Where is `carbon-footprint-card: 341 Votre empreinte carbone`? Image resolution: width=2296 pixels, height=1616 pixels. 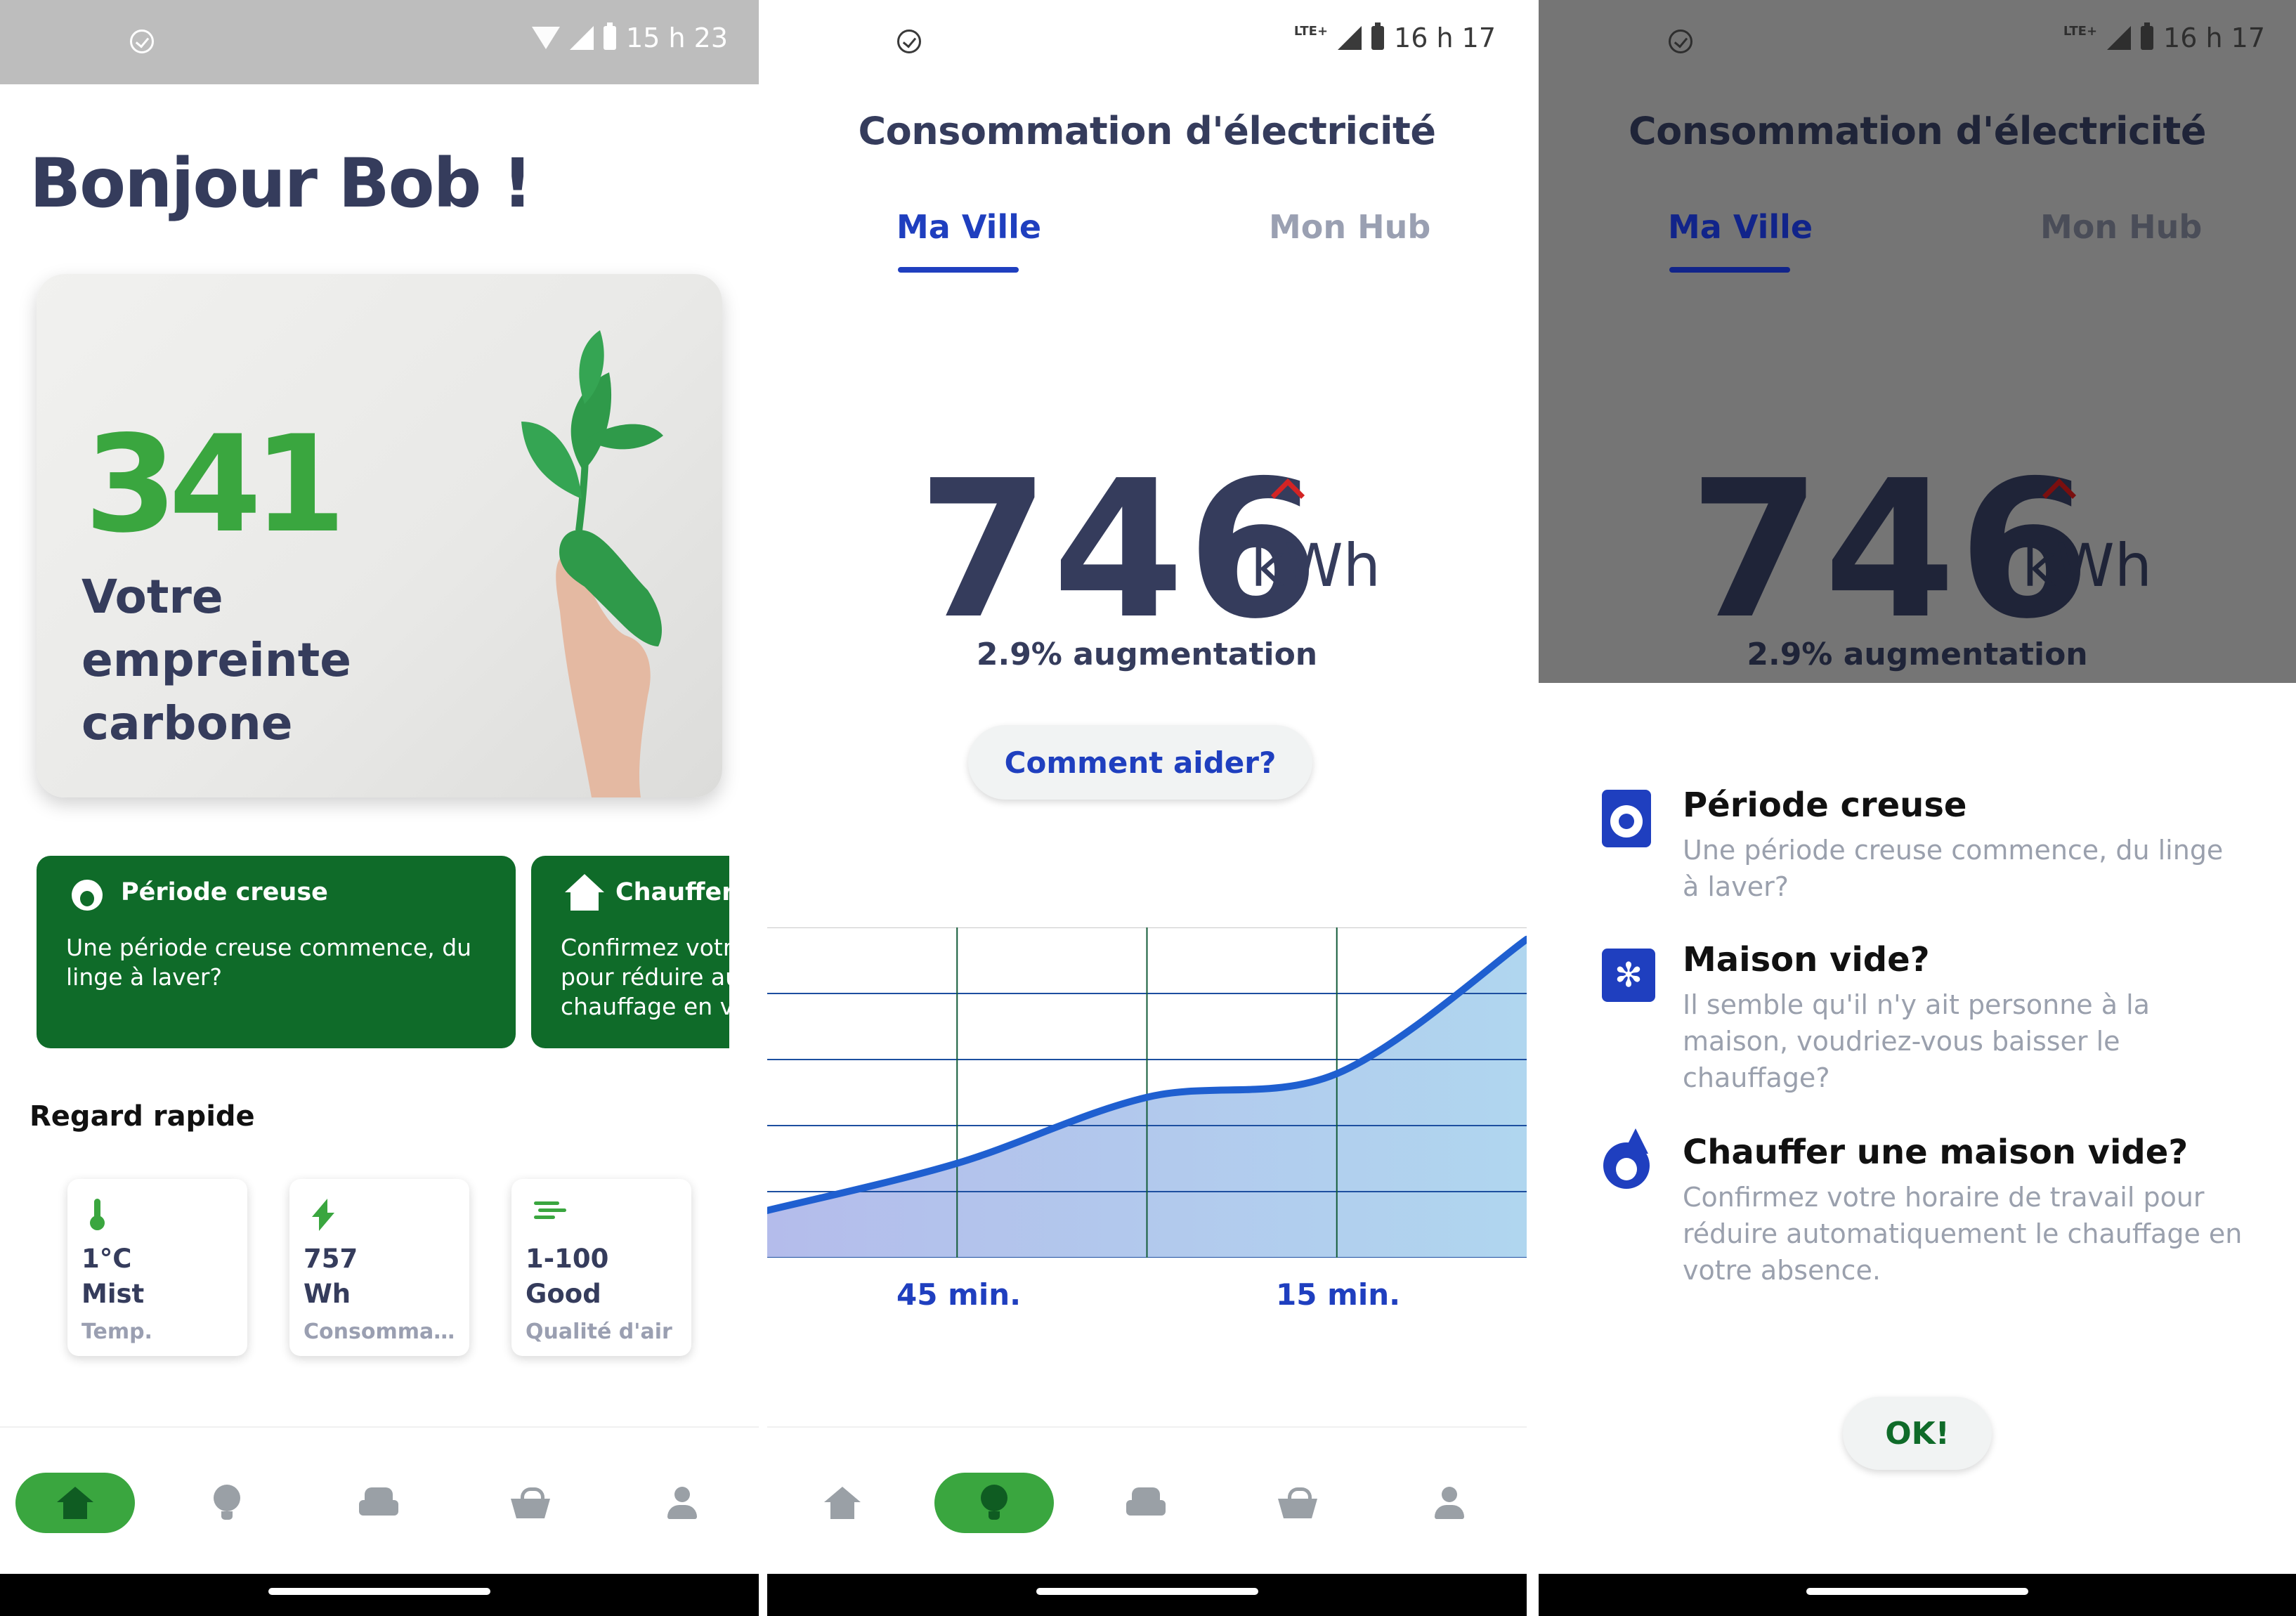
carbon-footprint-card: 341 Votre empreinte carbone is located at coordinates (379, 535).